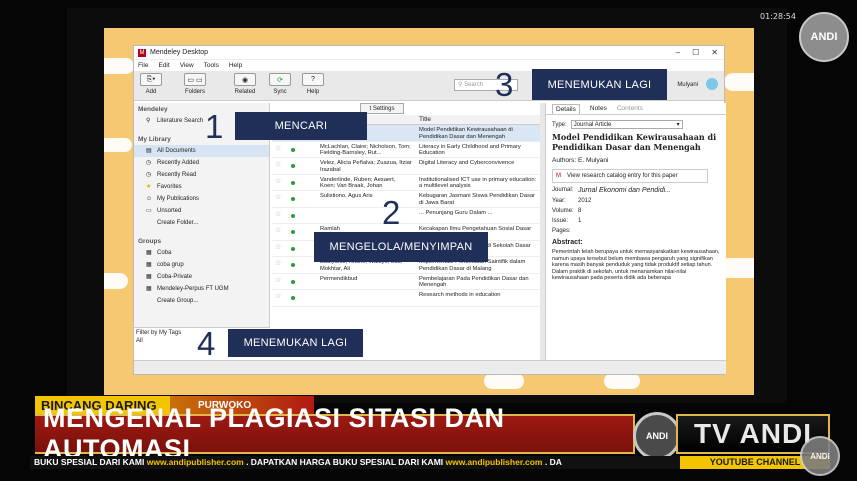 The width and height of the screenshot is (857, 481). Describe the element at coordinates (560, 221) in the screenshot. I see `issue-label: Issue:` at that location.